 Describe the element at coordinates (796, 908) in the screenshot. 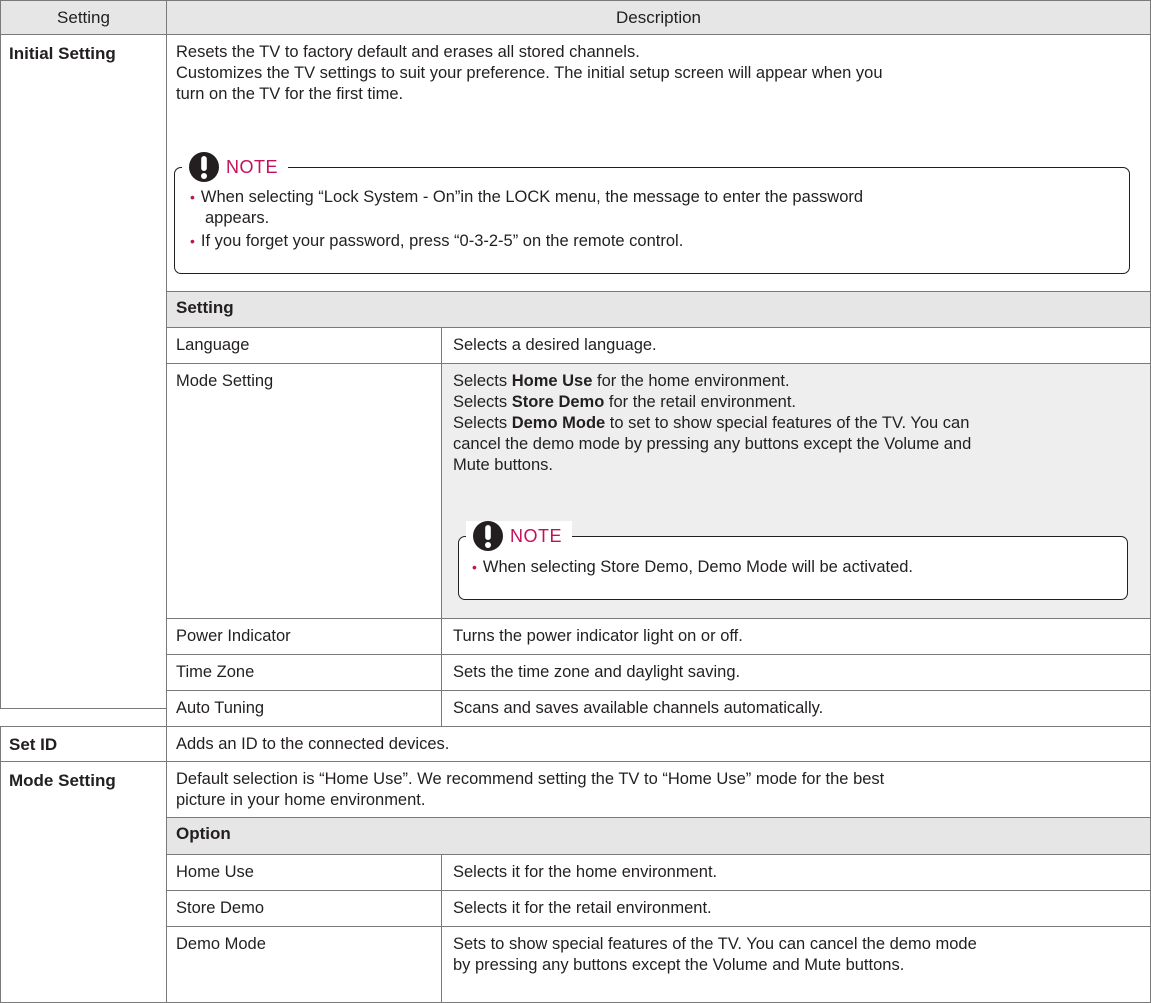

I see `option-desc-store-demo: Selects it for the retail environment.` at that location.